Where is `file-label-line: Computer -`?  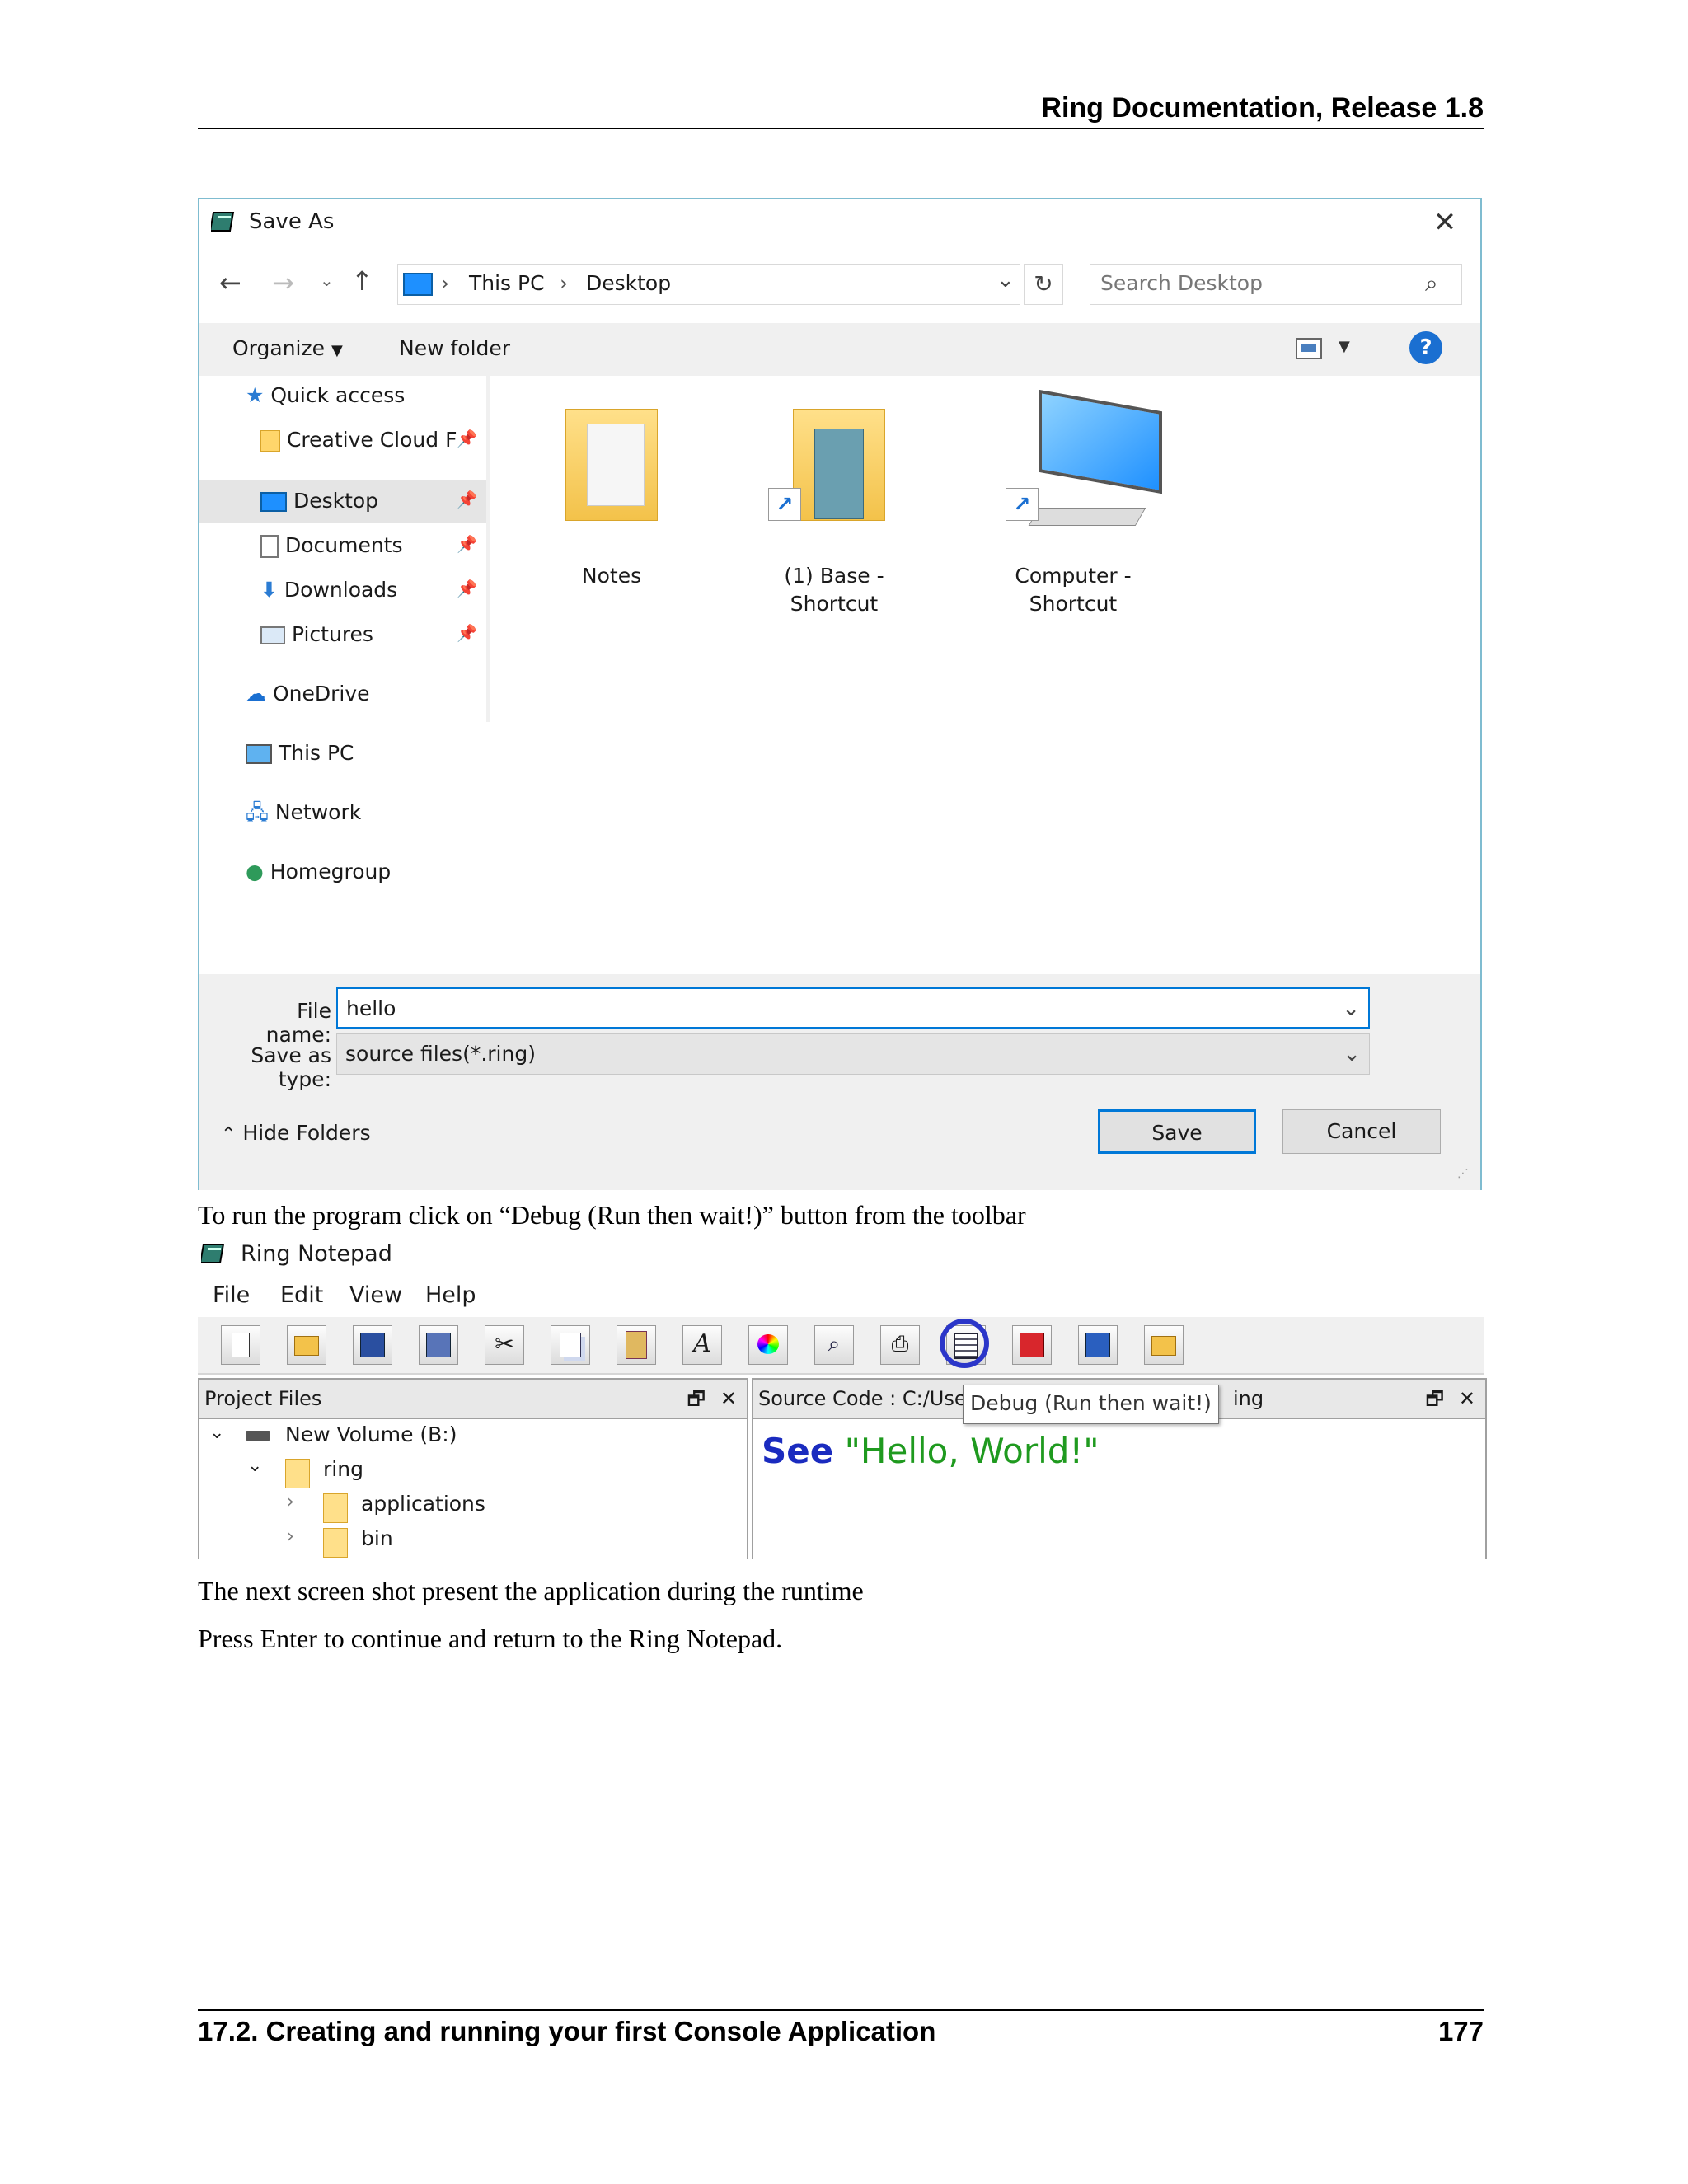 file-label-line: Computer - is located at coordinates (1073, 576).